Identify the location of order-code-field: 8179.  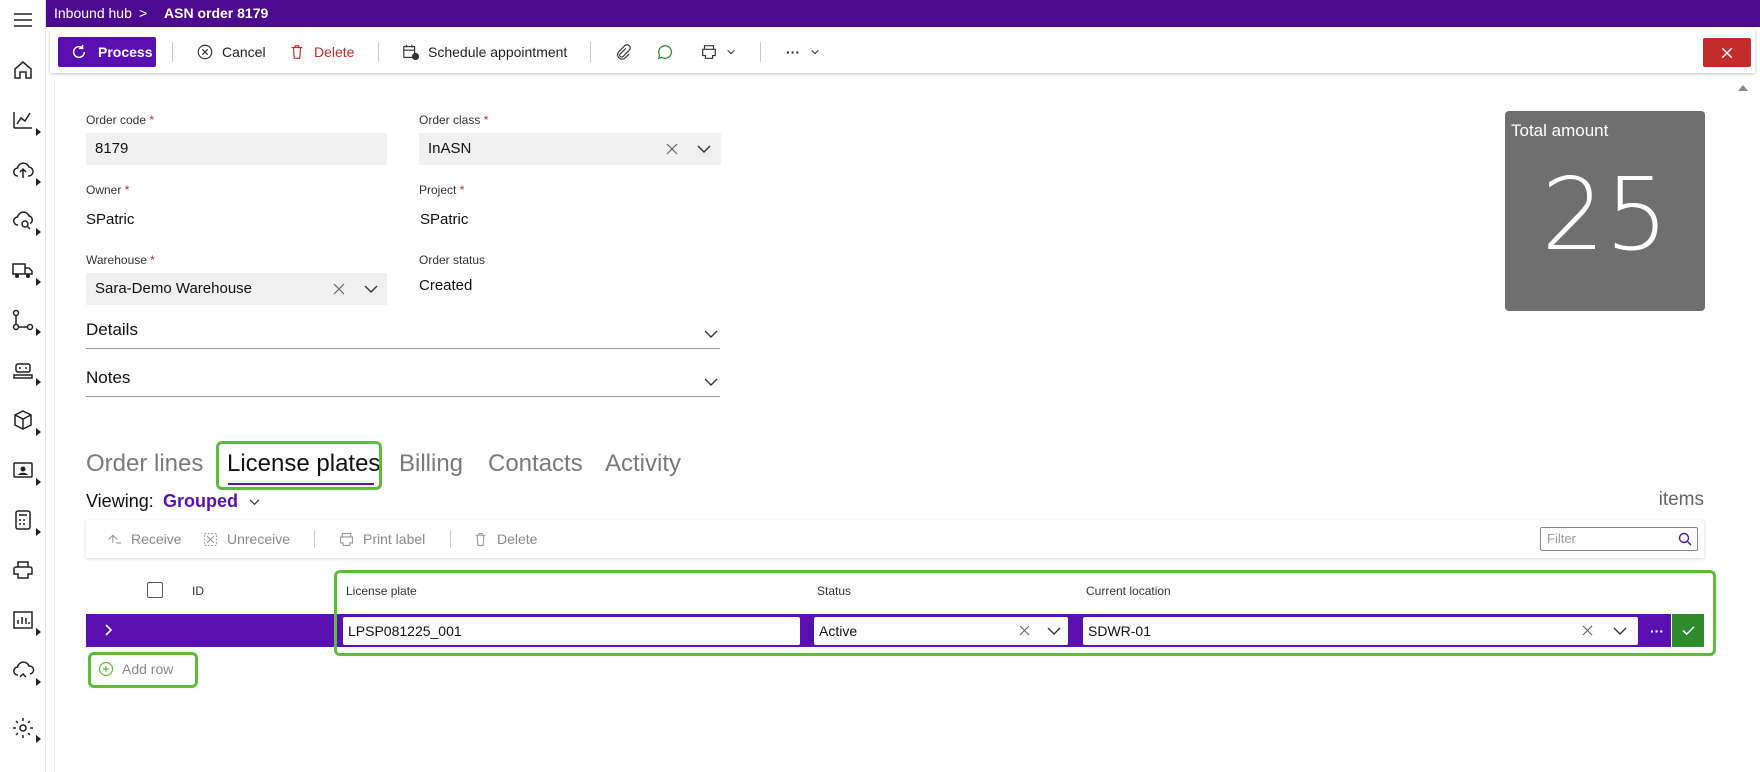
(236, 149).